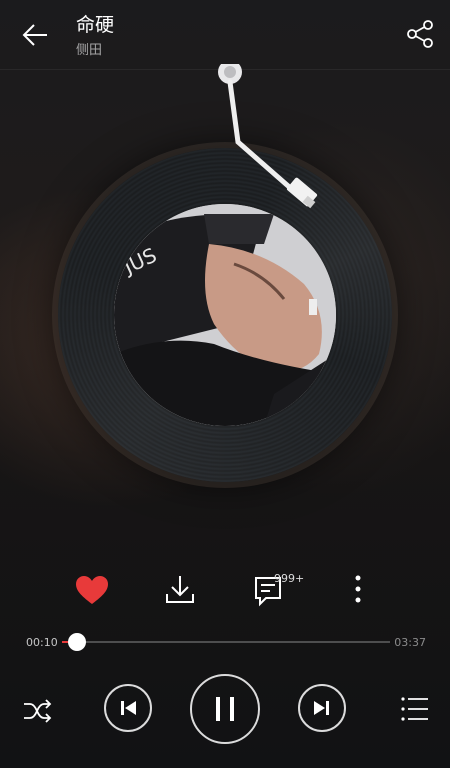  I want to click on tonearm-icon, so click(268, 134).